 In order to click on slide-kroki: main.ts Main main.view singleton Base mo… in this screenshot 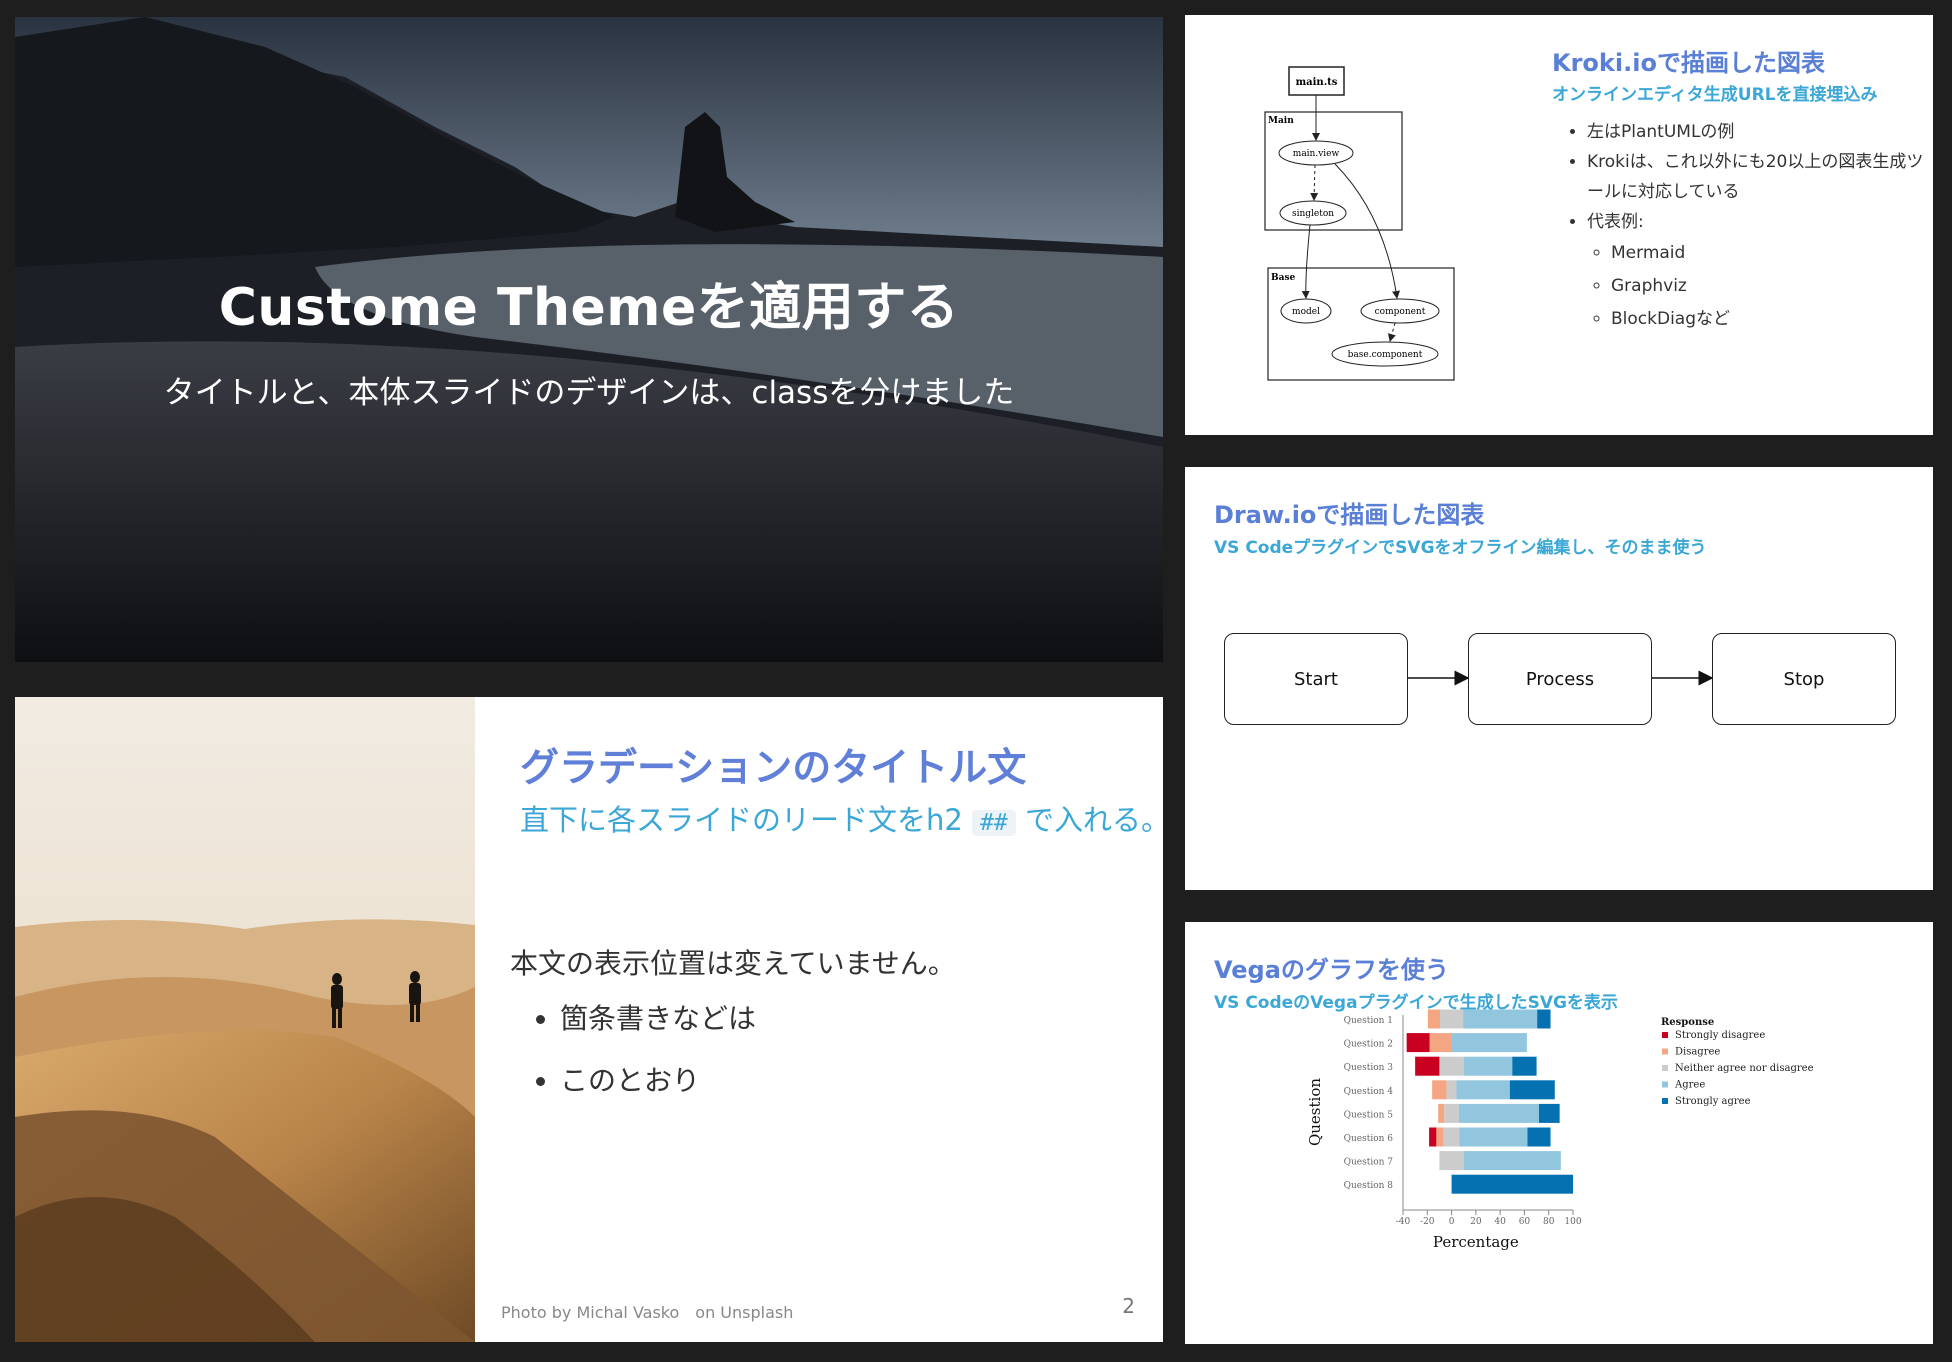, I will do `click(1559, 225)`.